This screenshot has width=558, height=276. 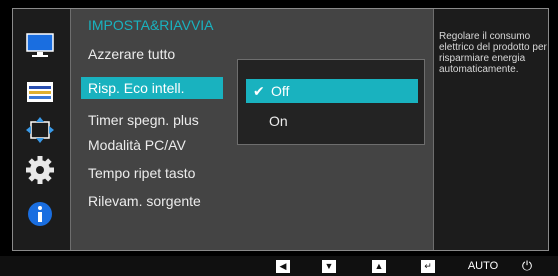 I want to click on up-button: ▲, so click(x=379, y=266).